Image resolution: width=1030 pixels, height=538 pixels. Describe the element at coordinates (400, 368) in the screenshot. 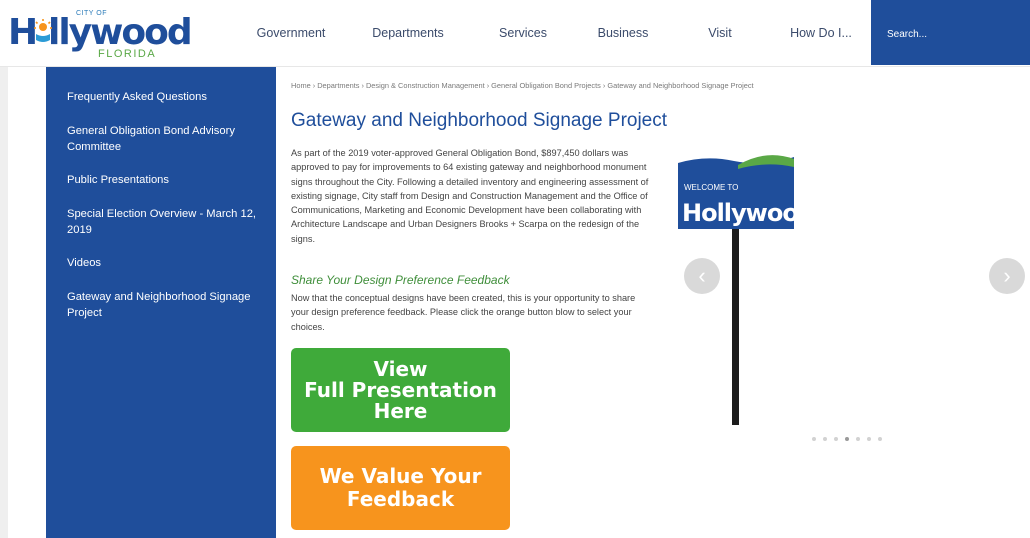

I see `view-button-line-1: View` at that location.